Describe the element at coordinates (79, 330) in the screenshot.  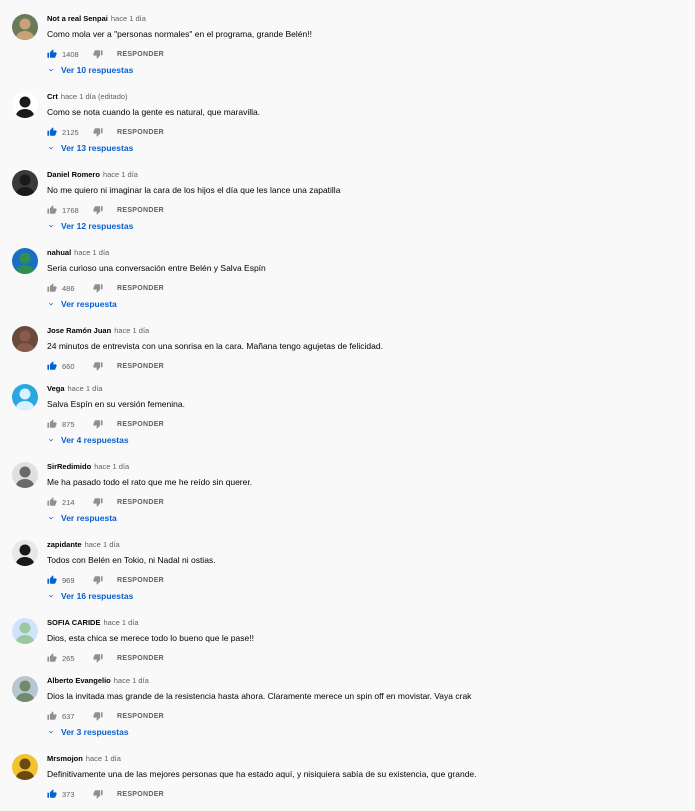
I see `comment-author: Jose Ramón Juan` at that location.